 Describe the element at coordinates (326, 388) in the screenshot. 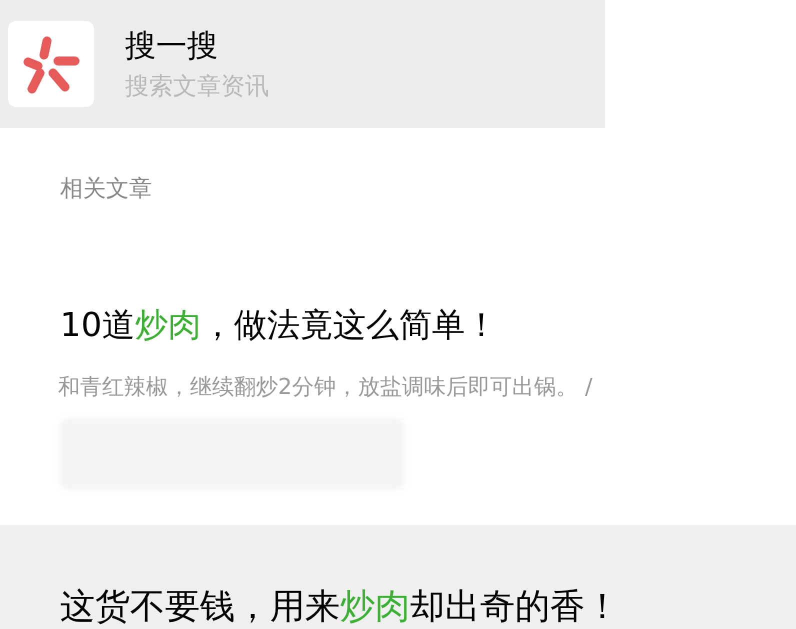

I see `article-snippet: 和青红辣椒，继续翻炒2分钟，放盐调味后即可出锅。 /` at that location.